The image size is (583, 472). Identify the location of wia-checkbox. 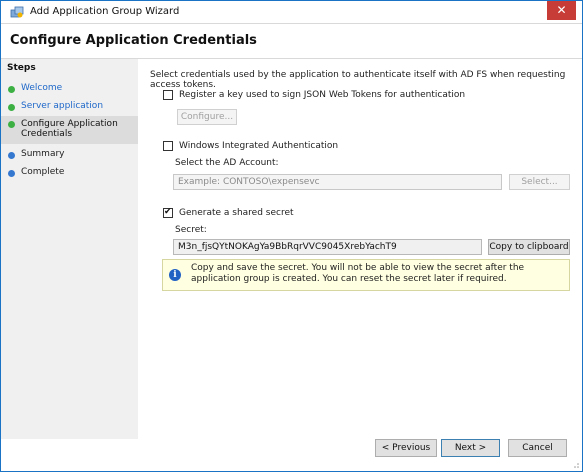
(168, 146).